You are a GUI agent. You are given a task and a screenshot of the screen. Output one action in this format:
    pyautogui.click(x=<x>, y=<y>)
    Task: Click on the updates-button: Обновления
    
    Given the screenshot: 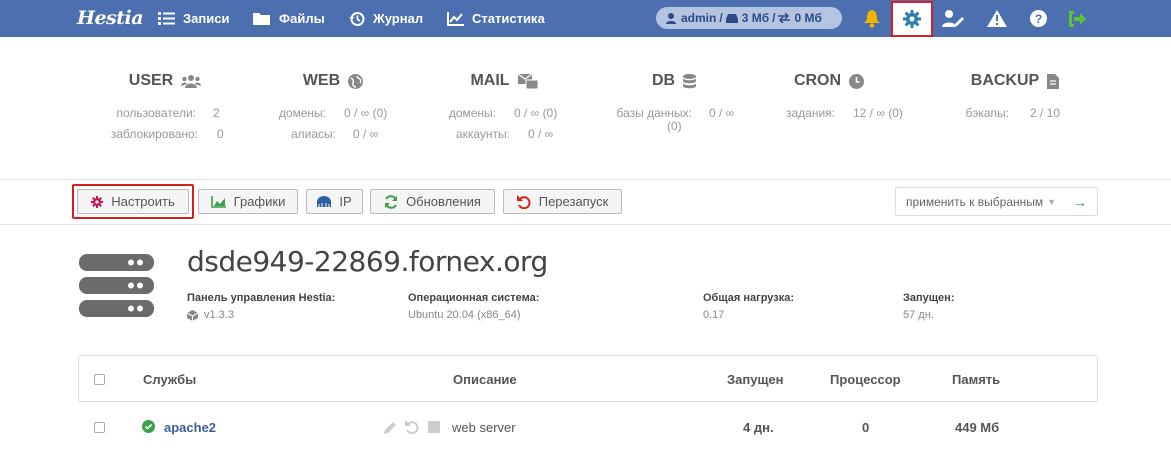 What is the action you would take?
    pyautogui.click(x=432, y=201)
    